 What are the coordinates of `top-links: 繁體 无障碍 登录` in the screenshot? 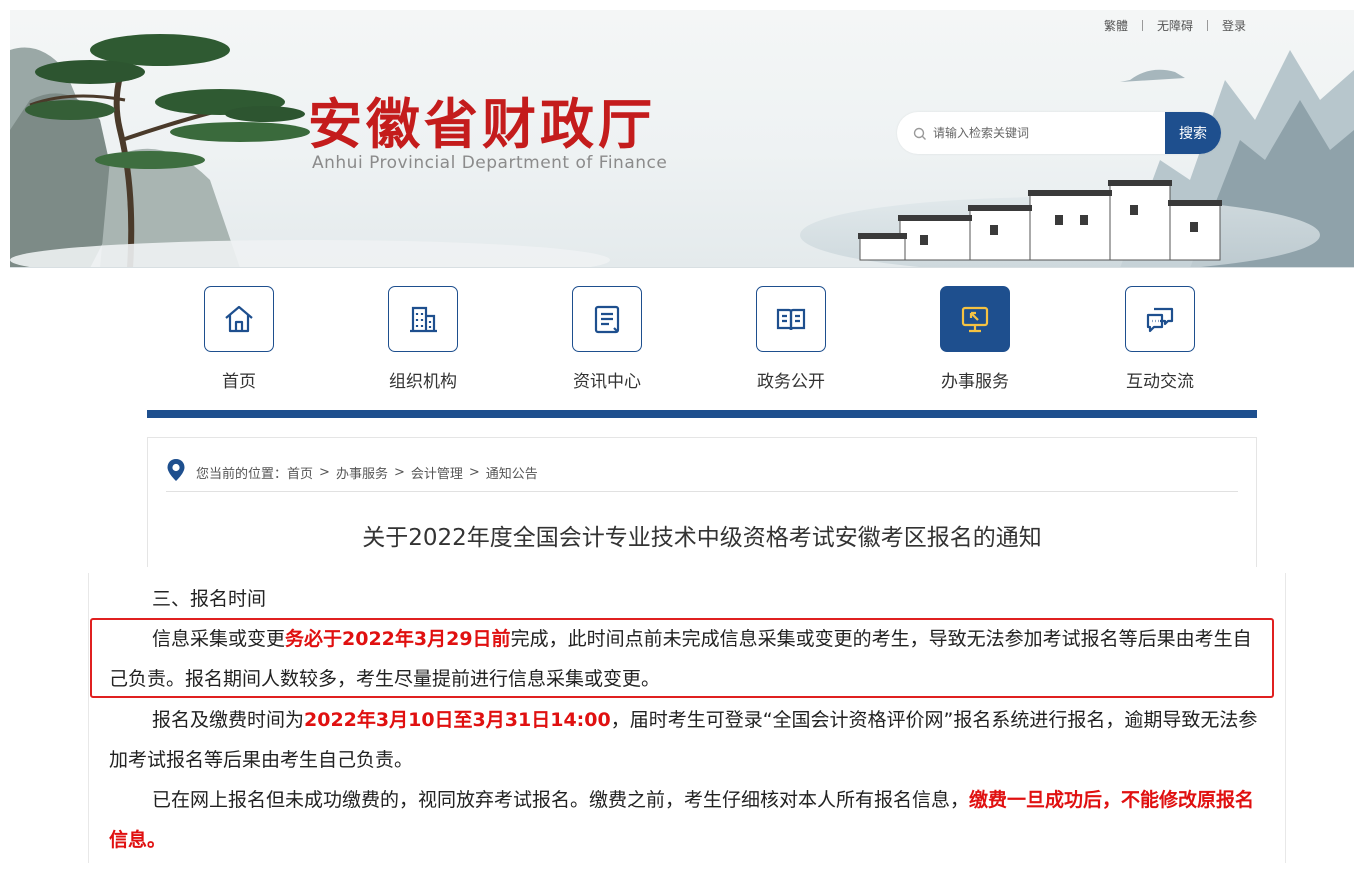 It's located at (1175, 25).